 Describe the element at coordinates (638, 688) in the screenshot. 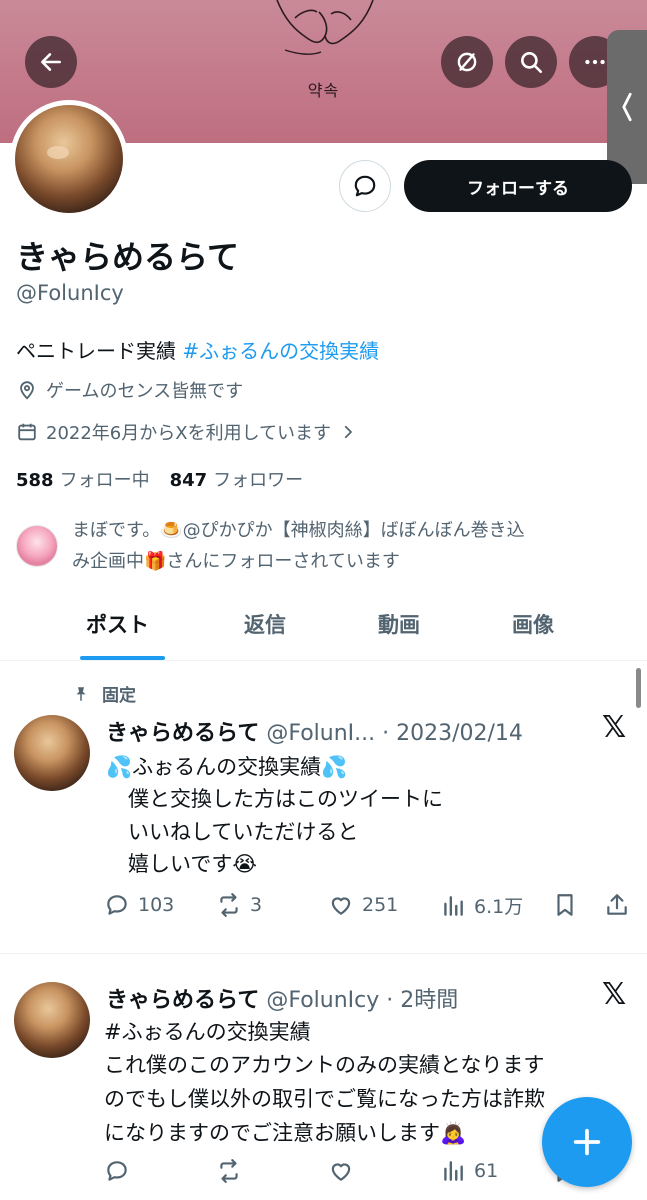

I see `scrollbar` at that location.